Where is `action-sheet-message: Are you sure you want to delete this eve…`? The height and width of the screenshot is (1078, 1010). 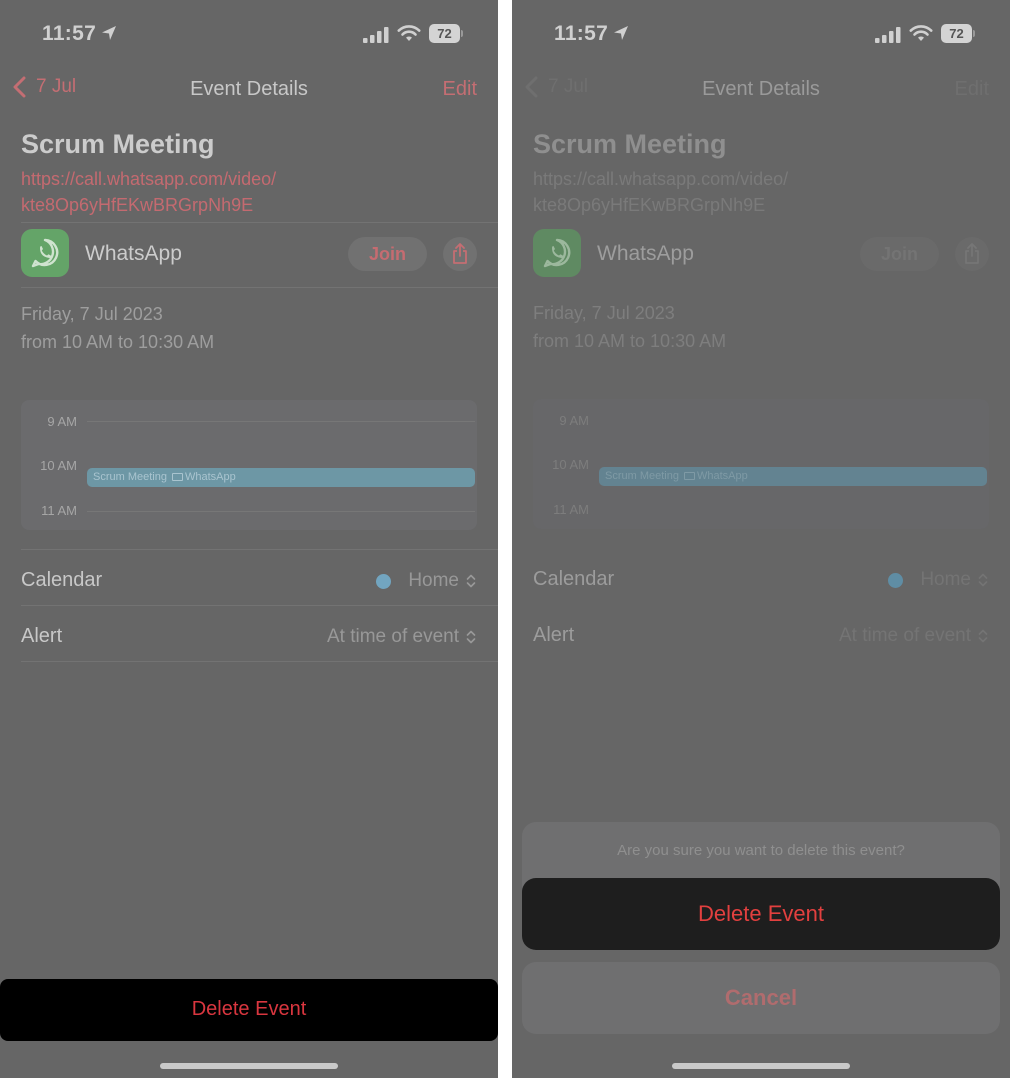 action-sheet-message: Are you sure you want to delete this eve… is located at coordinates (761, 850).